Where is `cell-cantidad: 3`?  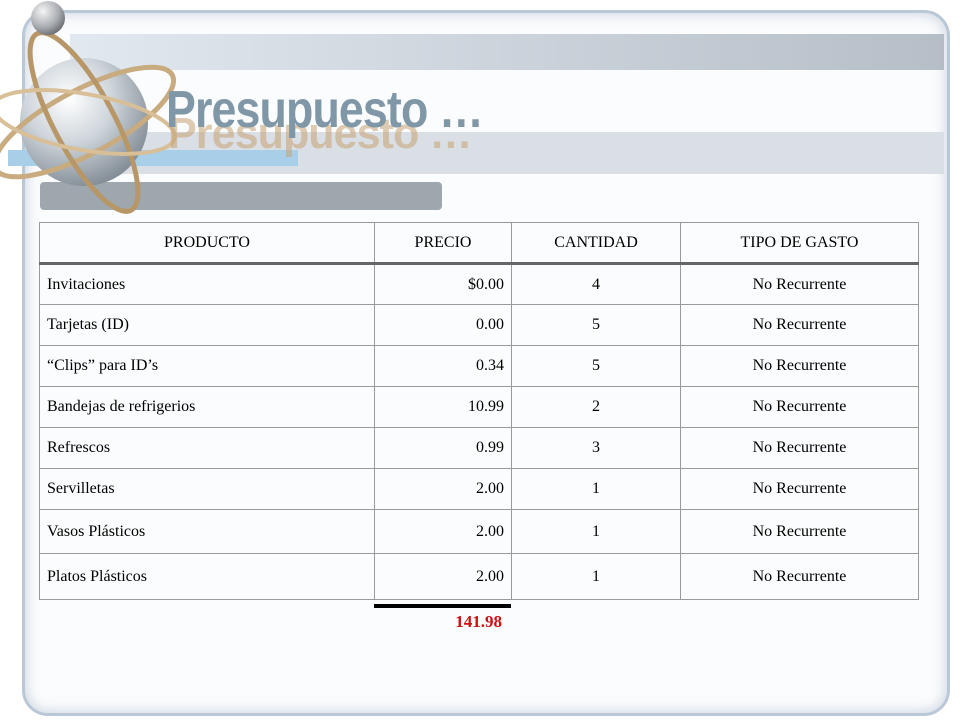
cell-cantidad: 3 is located at coordinates (596, 448).